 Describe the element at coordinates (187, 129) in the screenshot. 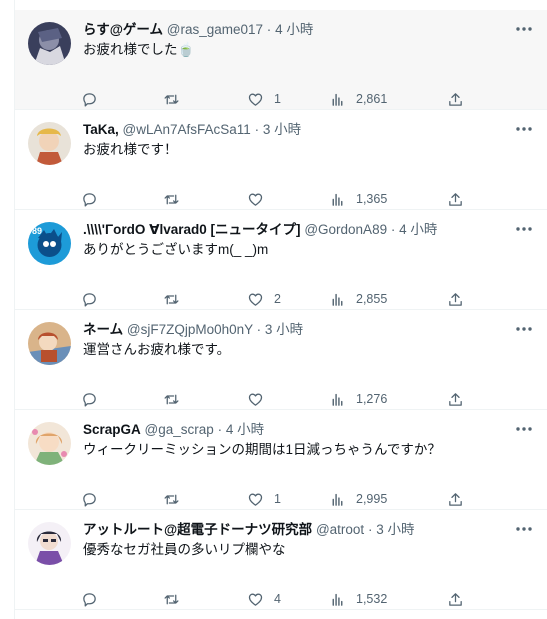

I see `user-handle: @wLAn7AfsFAcSa11` at that location.